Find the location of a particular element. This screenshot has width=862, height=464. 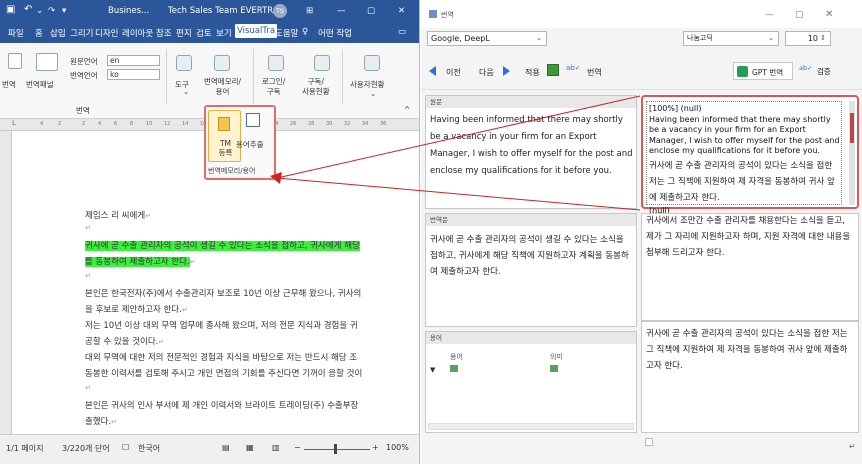

engine-select: Google, DeepL ⌄ is located at coordinates (487, 38).